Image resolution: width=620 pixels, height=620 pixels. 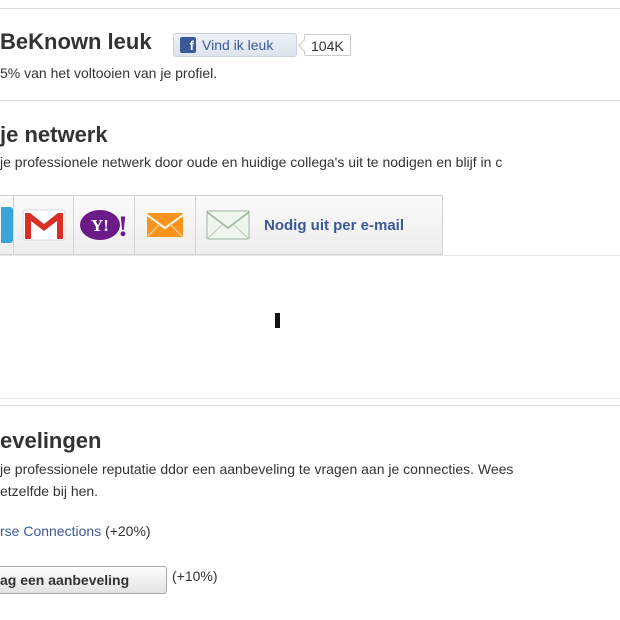 I want to click on connections-link: rse Connections, so click(x=50, y=531).